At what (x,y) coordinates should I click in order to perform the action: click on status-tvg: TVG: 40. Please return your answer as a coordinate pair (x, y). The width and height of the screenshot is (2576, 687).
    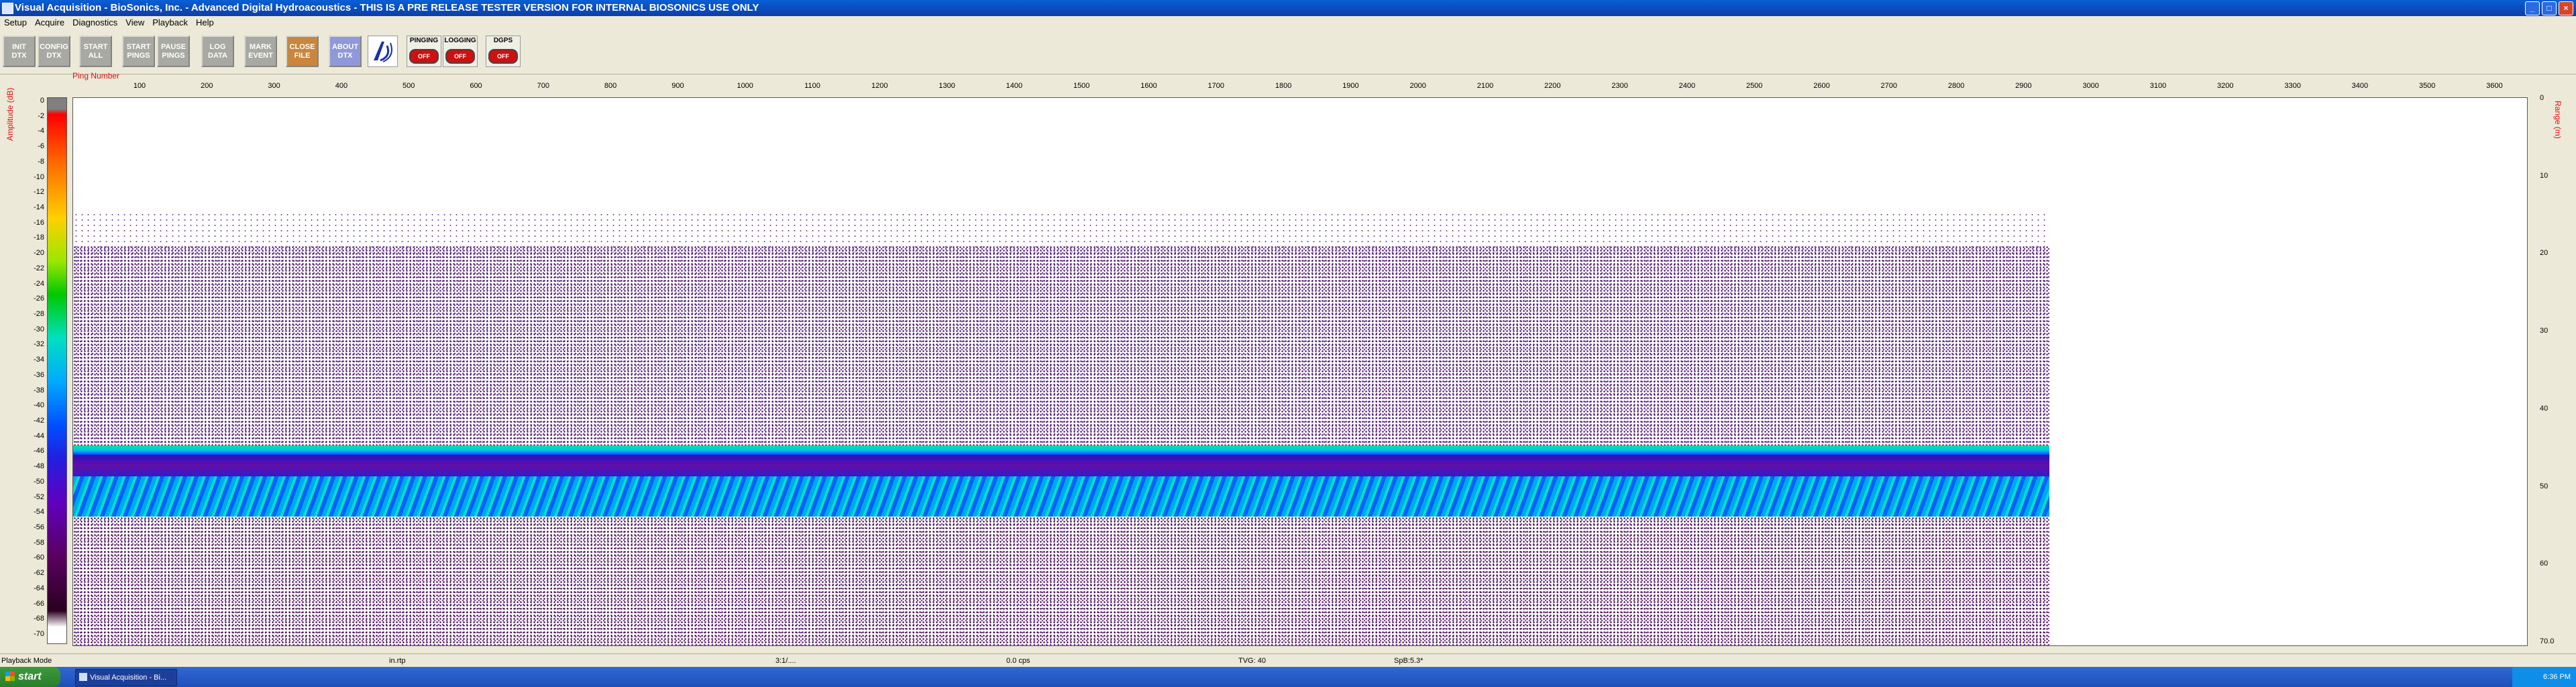
    Looking at the image, I should click on (1252, 661).